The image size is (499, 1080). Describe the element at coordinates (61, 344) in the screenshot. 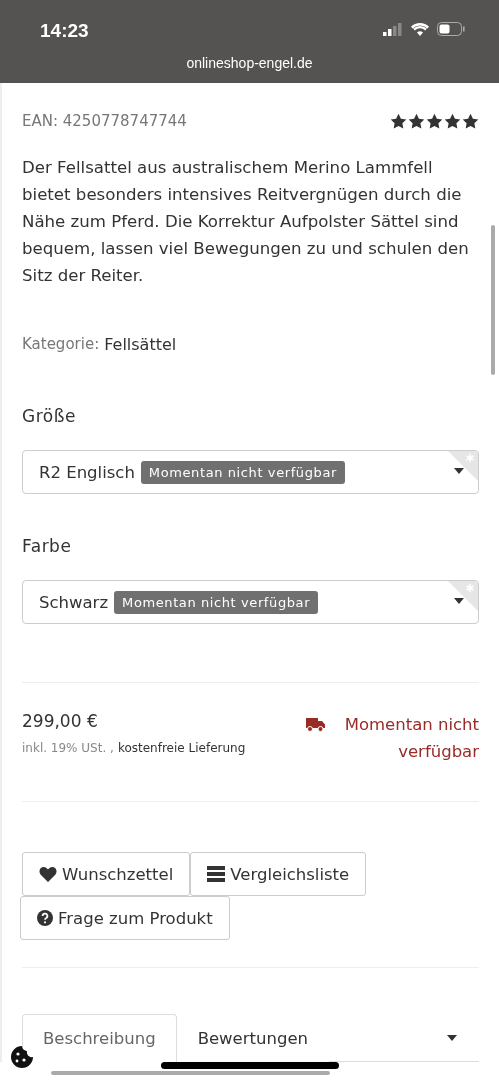

I see `category-label: Kategorie:` at that location.